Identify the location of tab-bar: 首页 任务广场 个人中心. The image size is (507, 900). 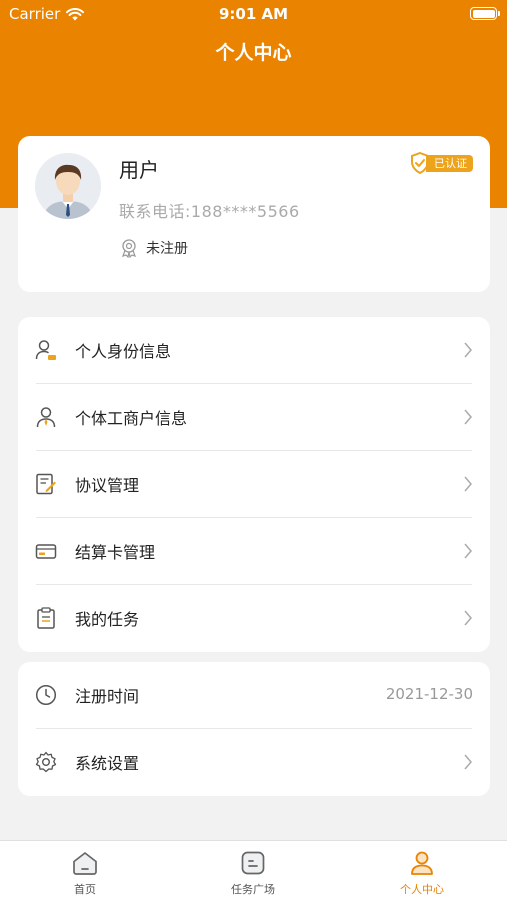
(253, 870).